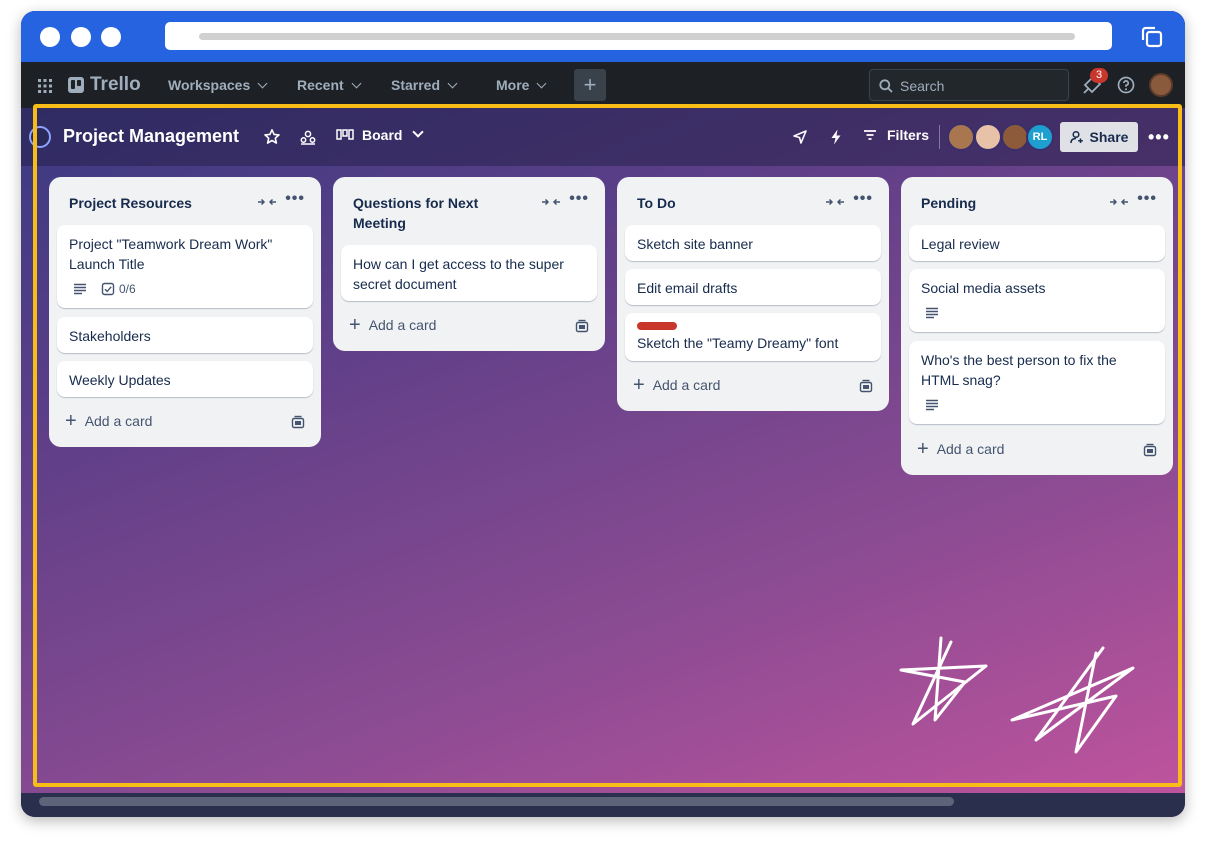 This screenshot has height=849, width=1206. Describe the element at coordinates (1037, 243) in the screenshot. I see `card: Legal review` at that location.